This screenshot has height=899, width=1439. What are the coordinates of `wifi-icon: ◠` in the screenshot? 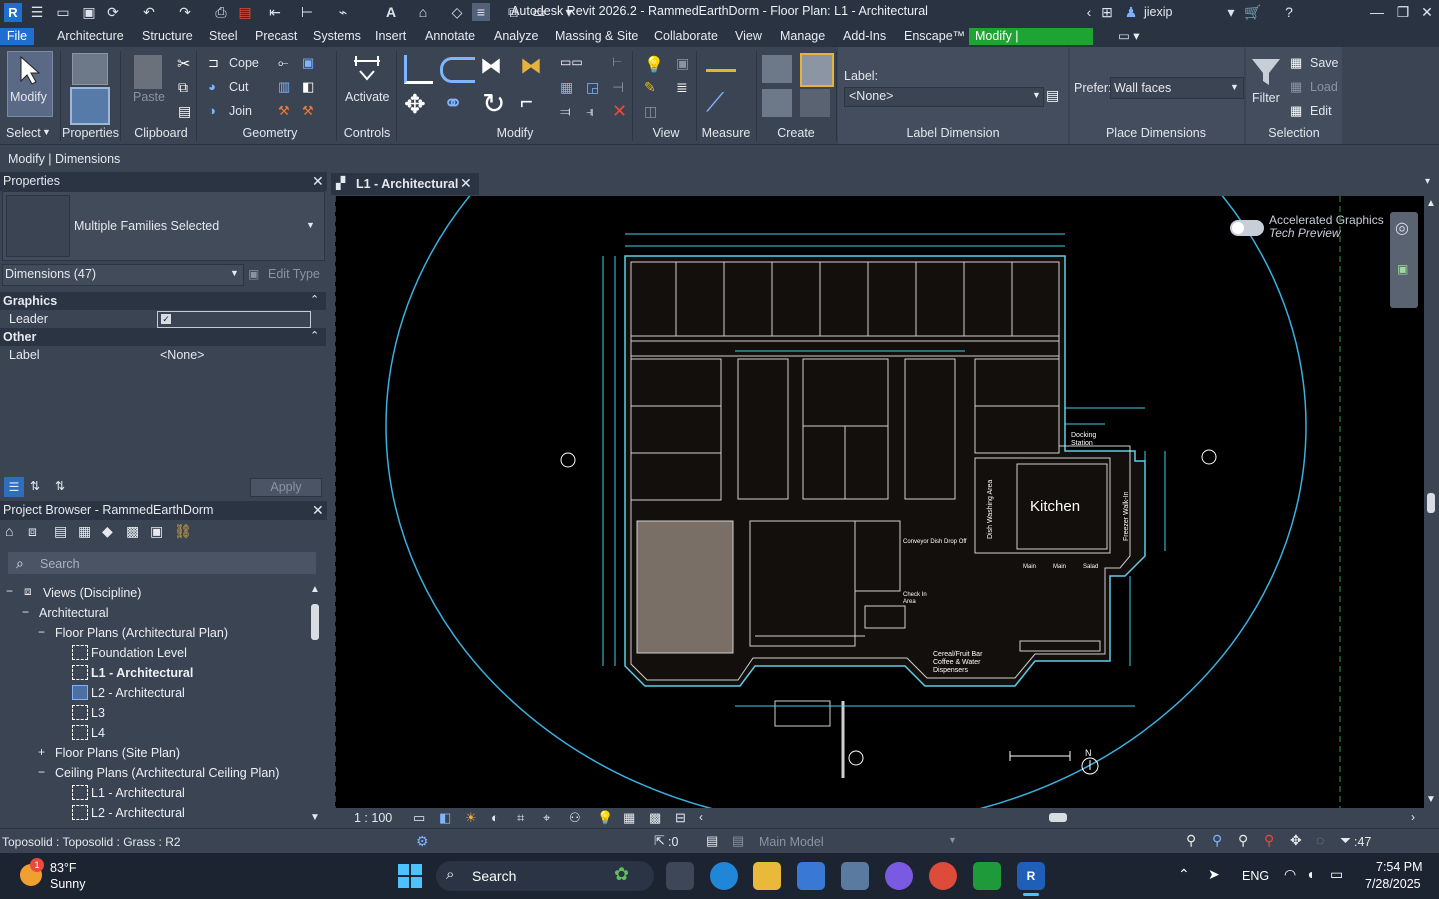 It's located at (1290, 874).